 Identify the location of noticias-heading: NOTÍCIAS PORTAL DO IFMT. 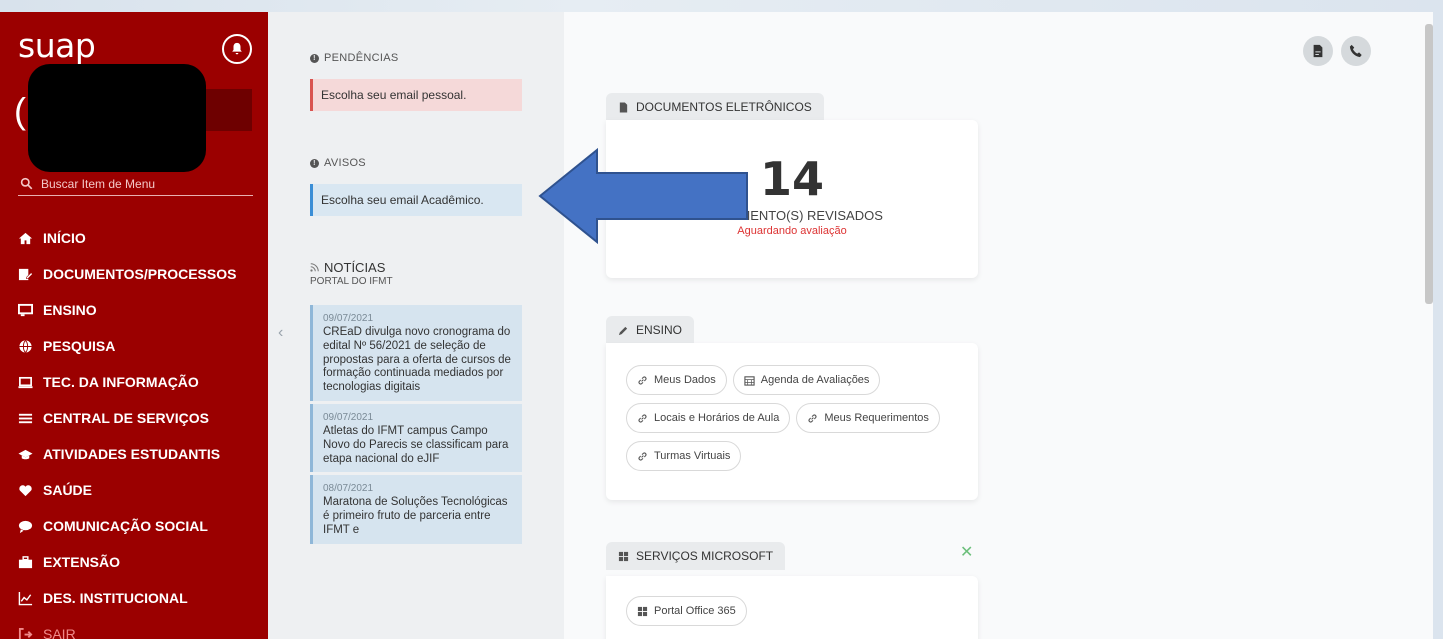
(351, 273).